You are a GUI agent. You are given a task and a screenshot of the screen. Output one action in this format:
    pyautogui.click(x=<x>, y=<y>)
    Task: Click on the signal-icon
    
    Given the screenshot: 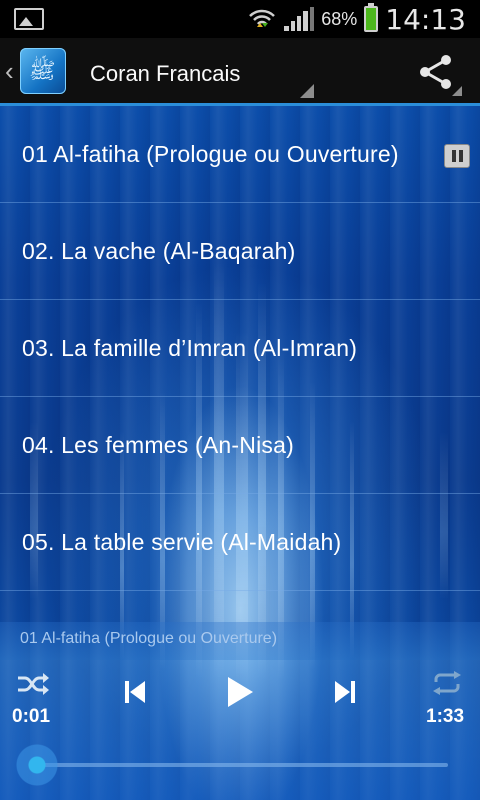 What is the action you would take?
    pyautogui.click(x=299, y=19)
    